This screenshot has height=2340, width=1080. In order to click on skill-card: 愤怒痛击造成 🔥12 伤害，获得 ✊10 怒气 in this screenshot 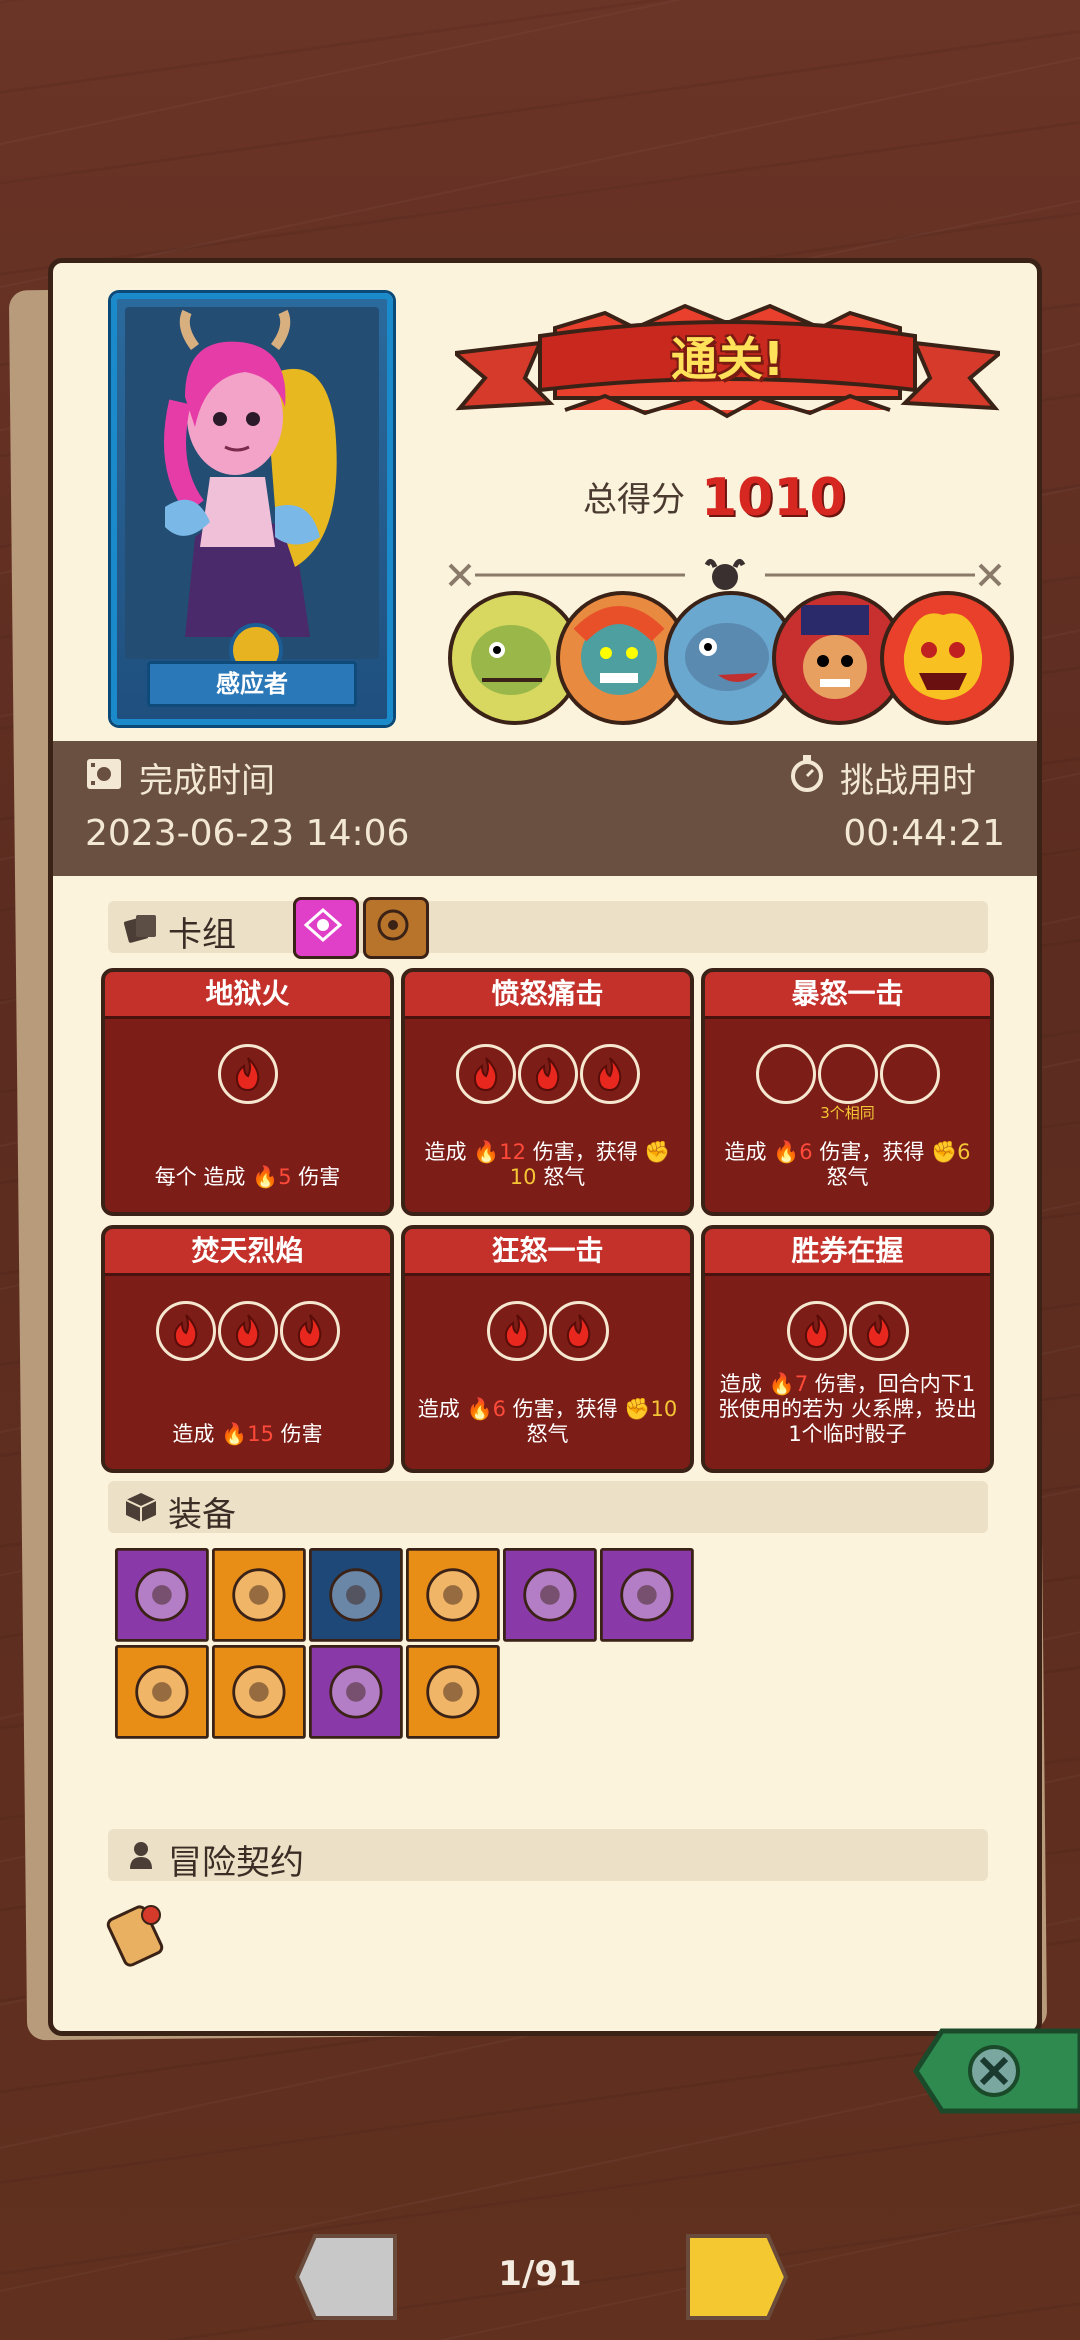, I will do `click(547, 1092)`.